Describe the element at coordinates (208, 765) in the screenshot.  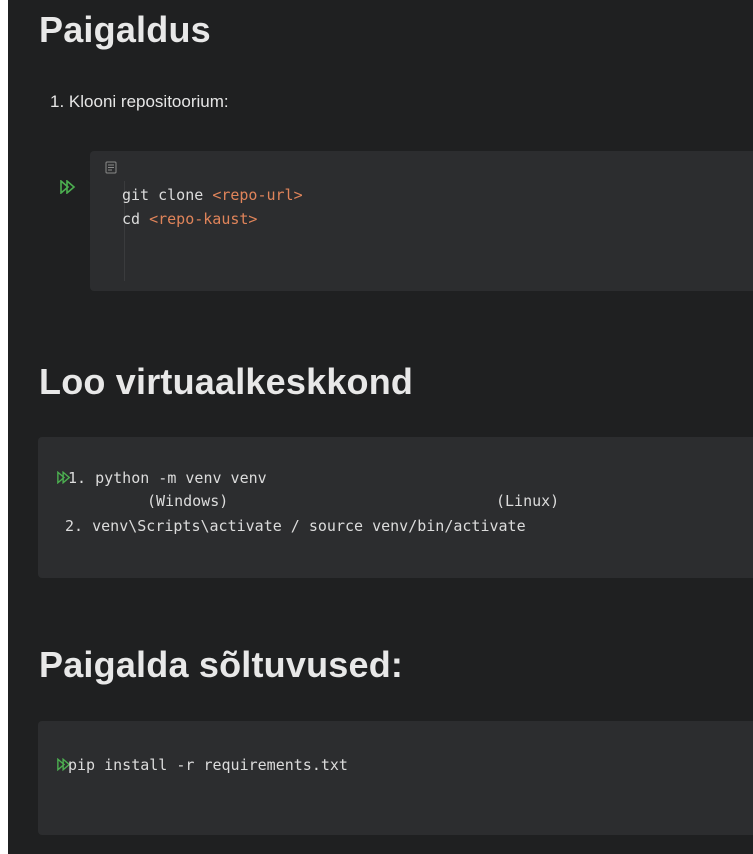
I see `code-line-1: pip install -r requirements.txt` at that location.